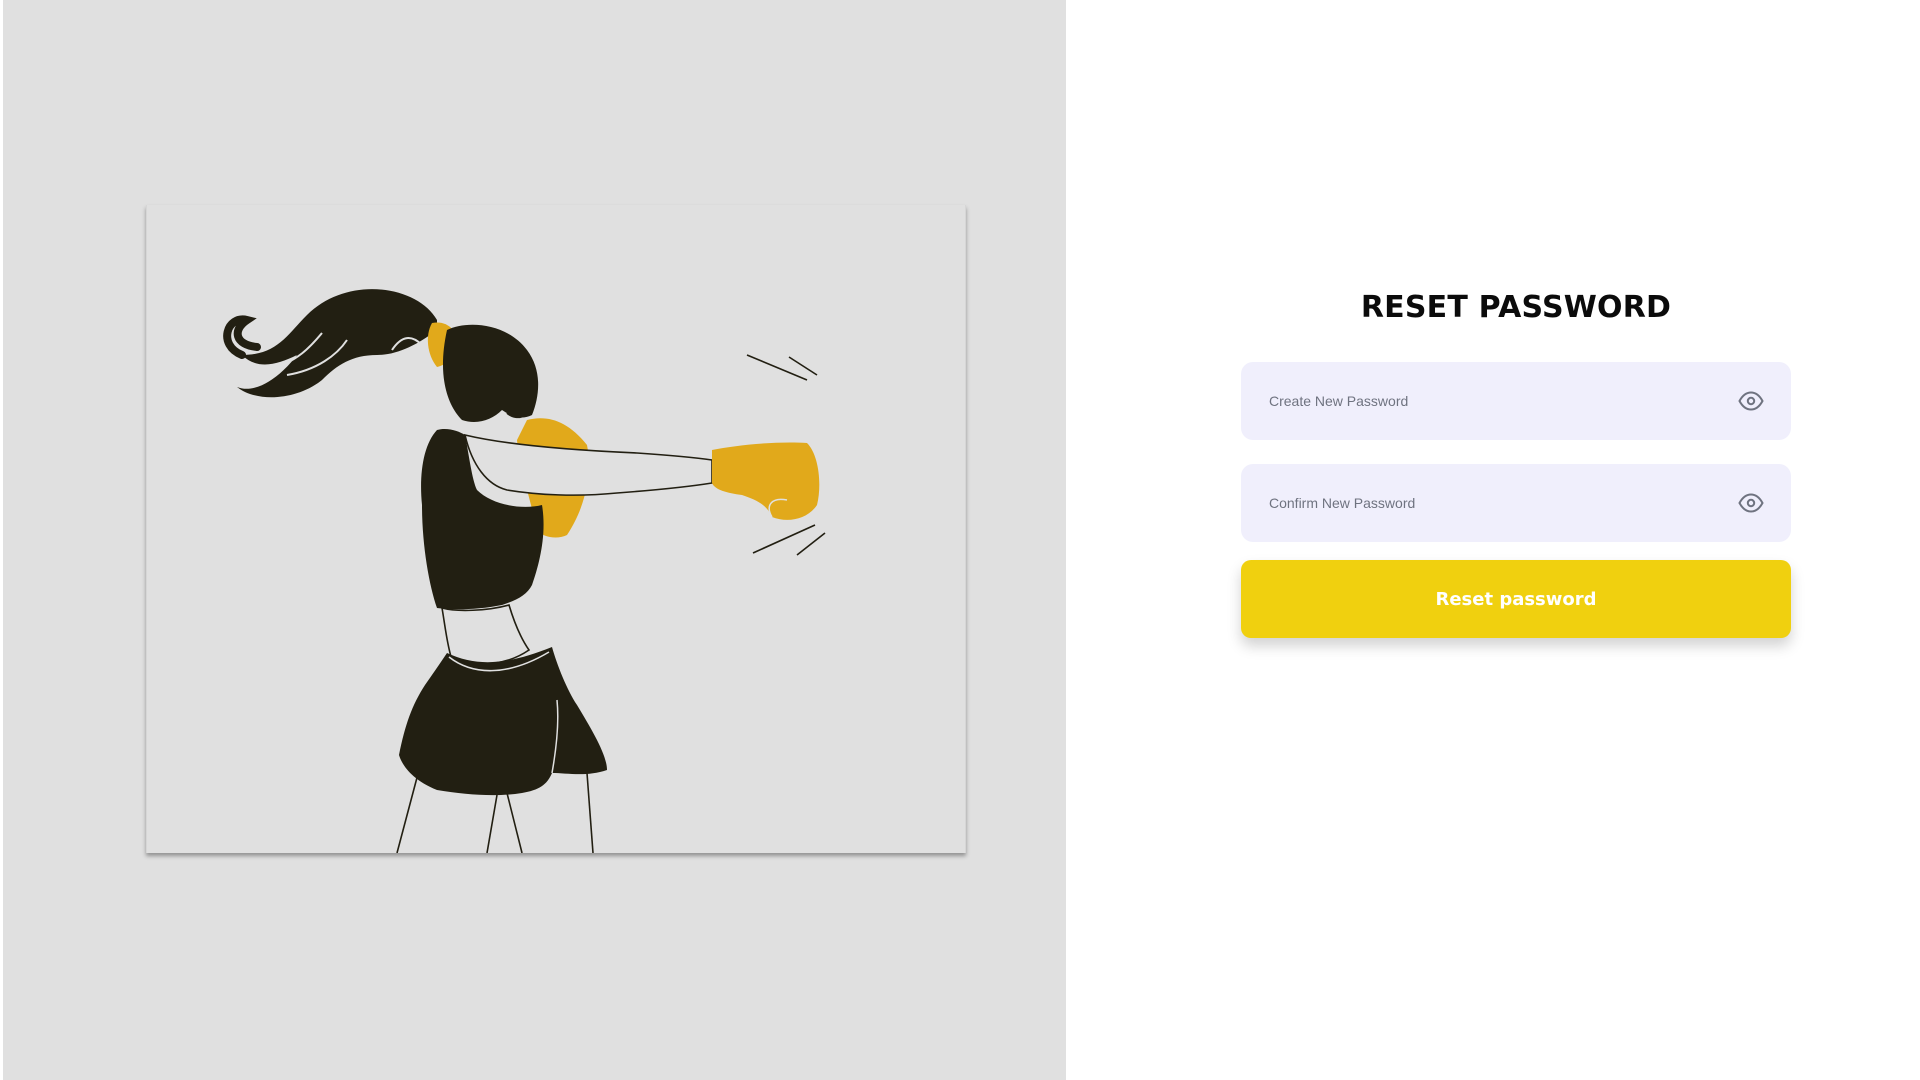 This screenshot has width=1920, height=1080. Describe the element at coordinates (1516, 463) in the screenshot. I see `reset-password-form: RESET PASSWORD Reset password` at that location.